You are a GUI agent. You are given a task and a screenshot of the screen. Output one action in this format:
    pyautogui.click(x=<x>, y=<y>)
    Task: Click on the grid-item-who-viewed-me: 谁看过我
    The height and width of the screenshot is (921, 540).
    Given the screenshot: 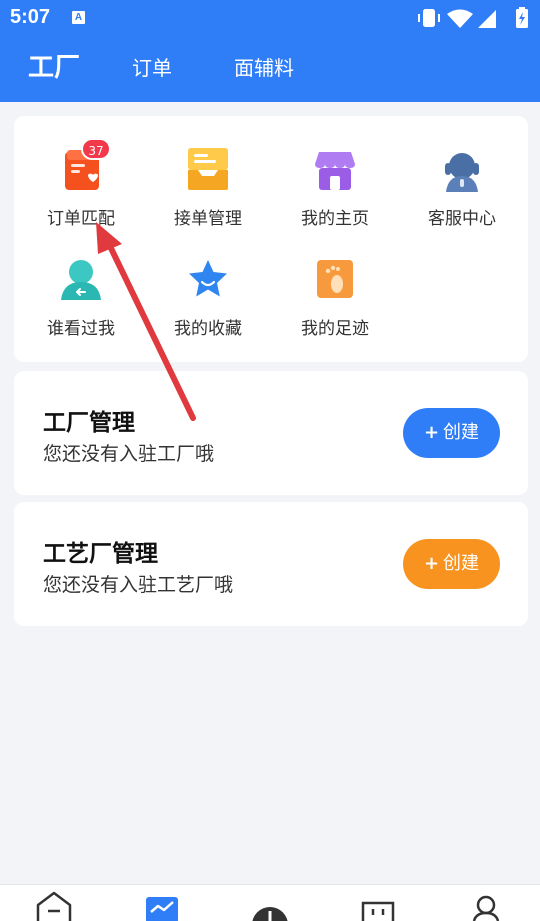 What is the action you would take?
    pyautogui.click(x=81, y=308)
    